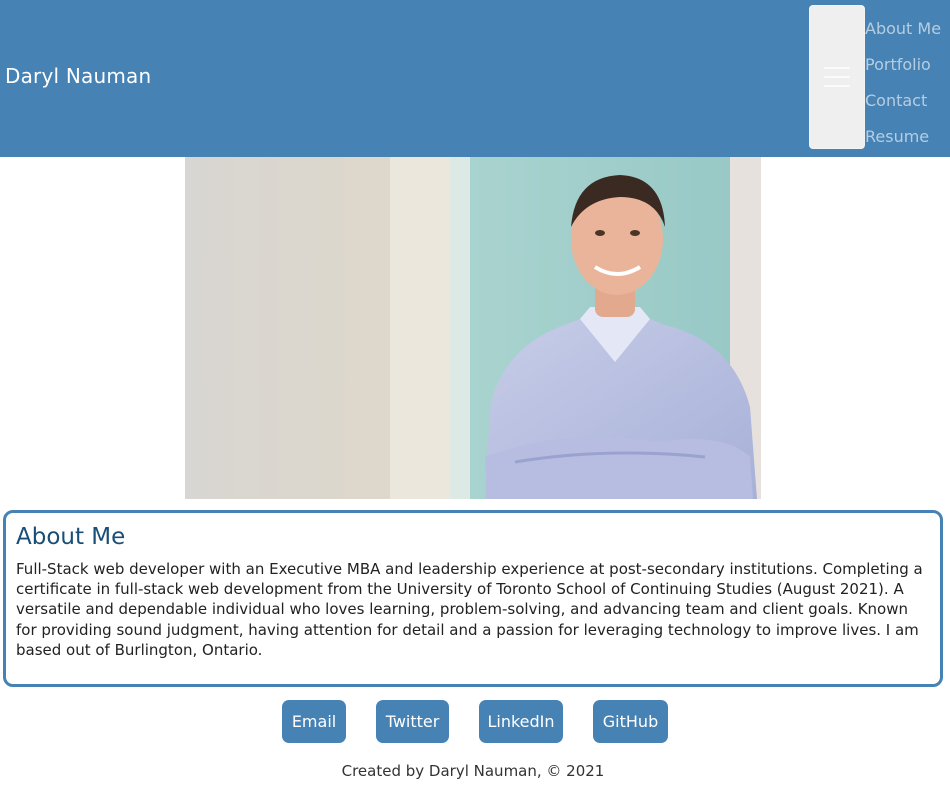 The height and width of the screenshot is (785, 950). What do you see at coordinates (473, 771) in the screenshot?
I see `footer-credit: Created by Daryl Nauman, © 2021` at bounding box center [473, 771].